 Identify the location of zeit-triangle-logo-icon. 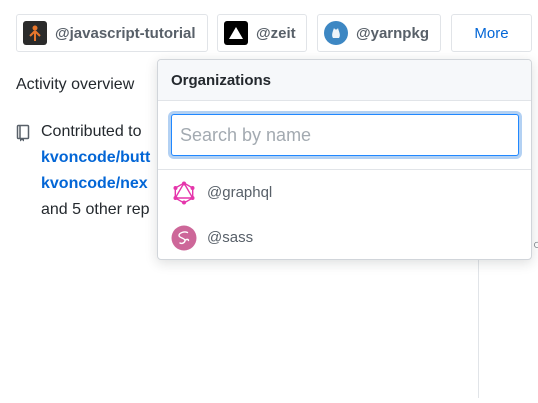
(236, 33).